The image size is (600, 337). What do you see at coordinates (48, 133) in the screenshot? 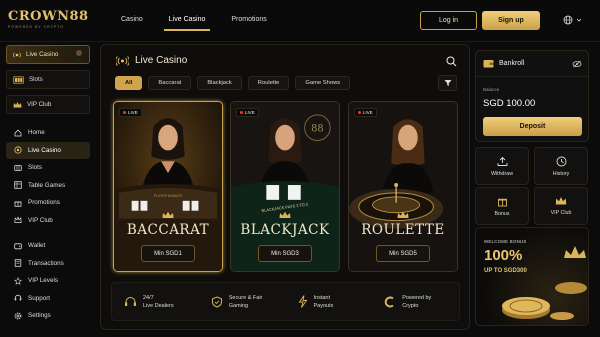
I see `sidebar-item-home: Home` at bounding box center [48, 133].